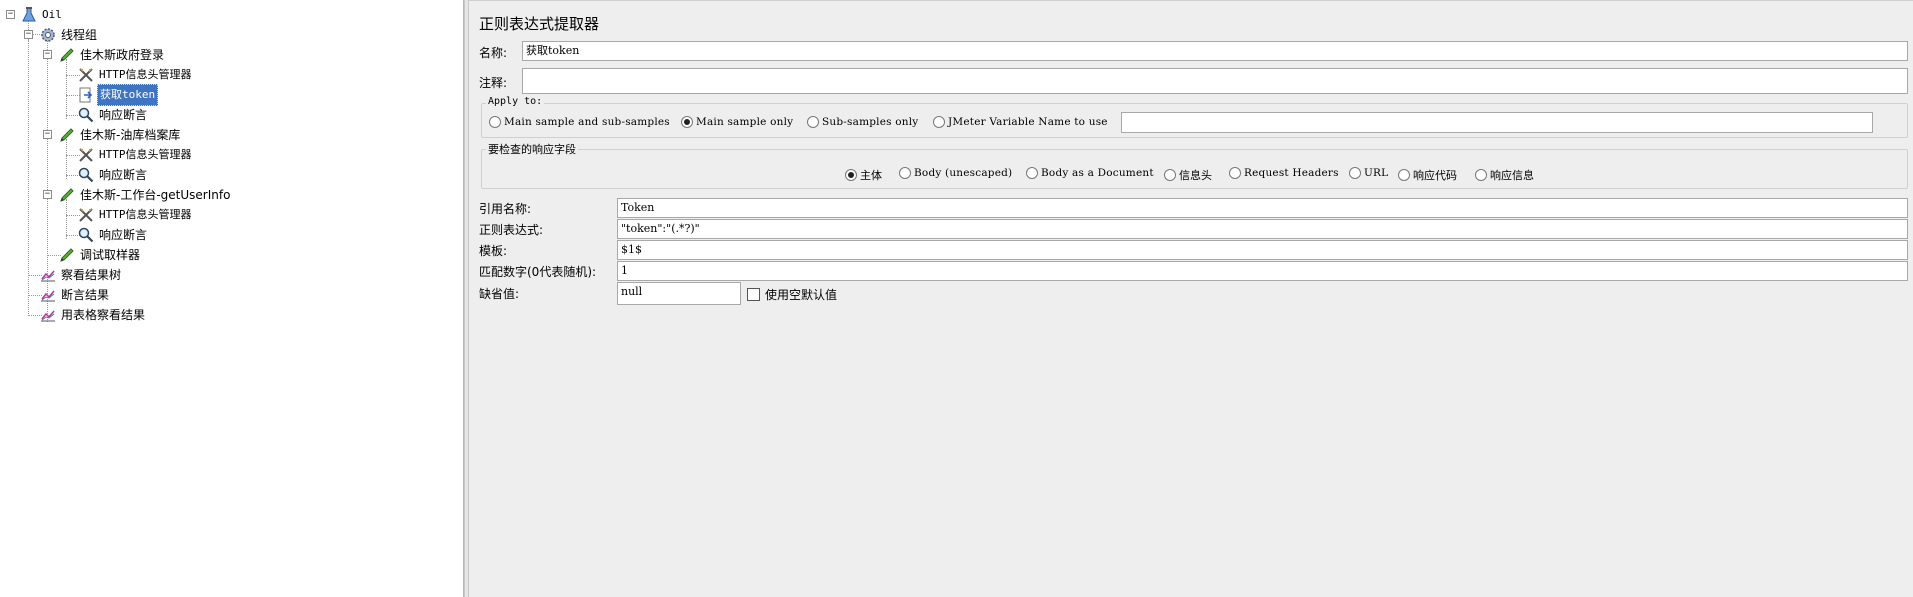 This screenshot has width=1913, height=597. Describe the element at coordinates (48, 35) in the screenshot. I see `gear-icon` at that location.